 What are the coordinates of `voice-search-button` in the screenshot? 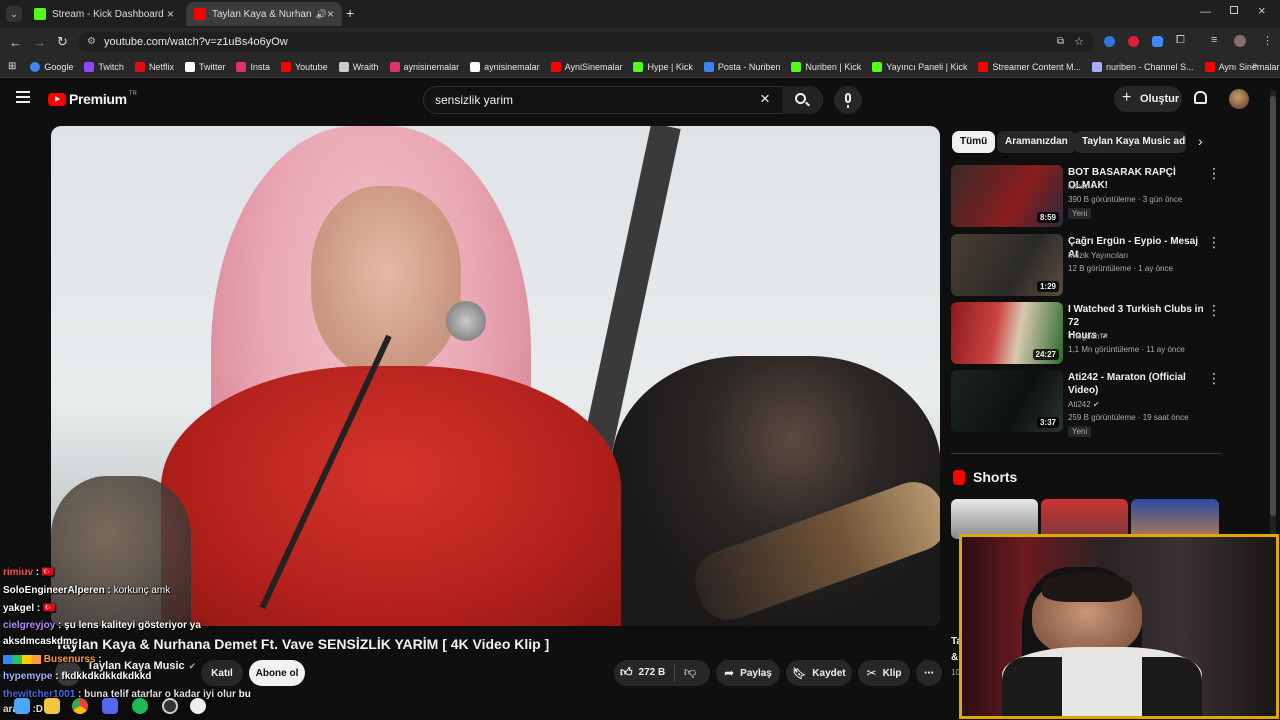 It's located at (848, 100).